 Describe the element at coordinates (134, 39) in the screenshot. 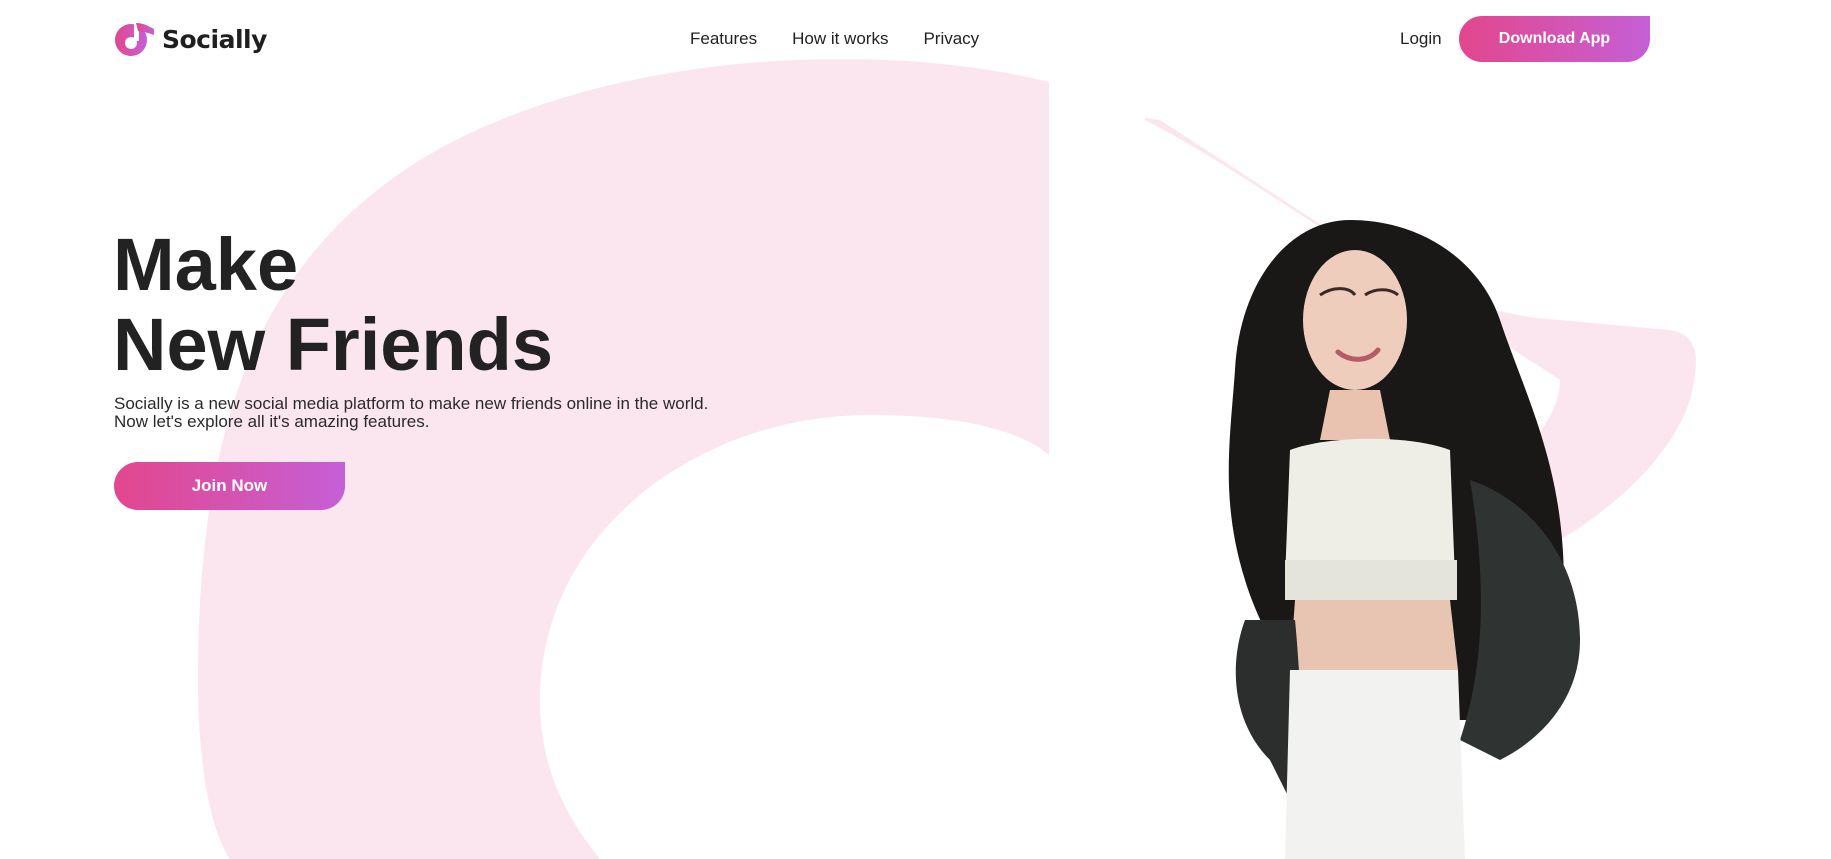

I see `music-note-logo-icon` at that location.